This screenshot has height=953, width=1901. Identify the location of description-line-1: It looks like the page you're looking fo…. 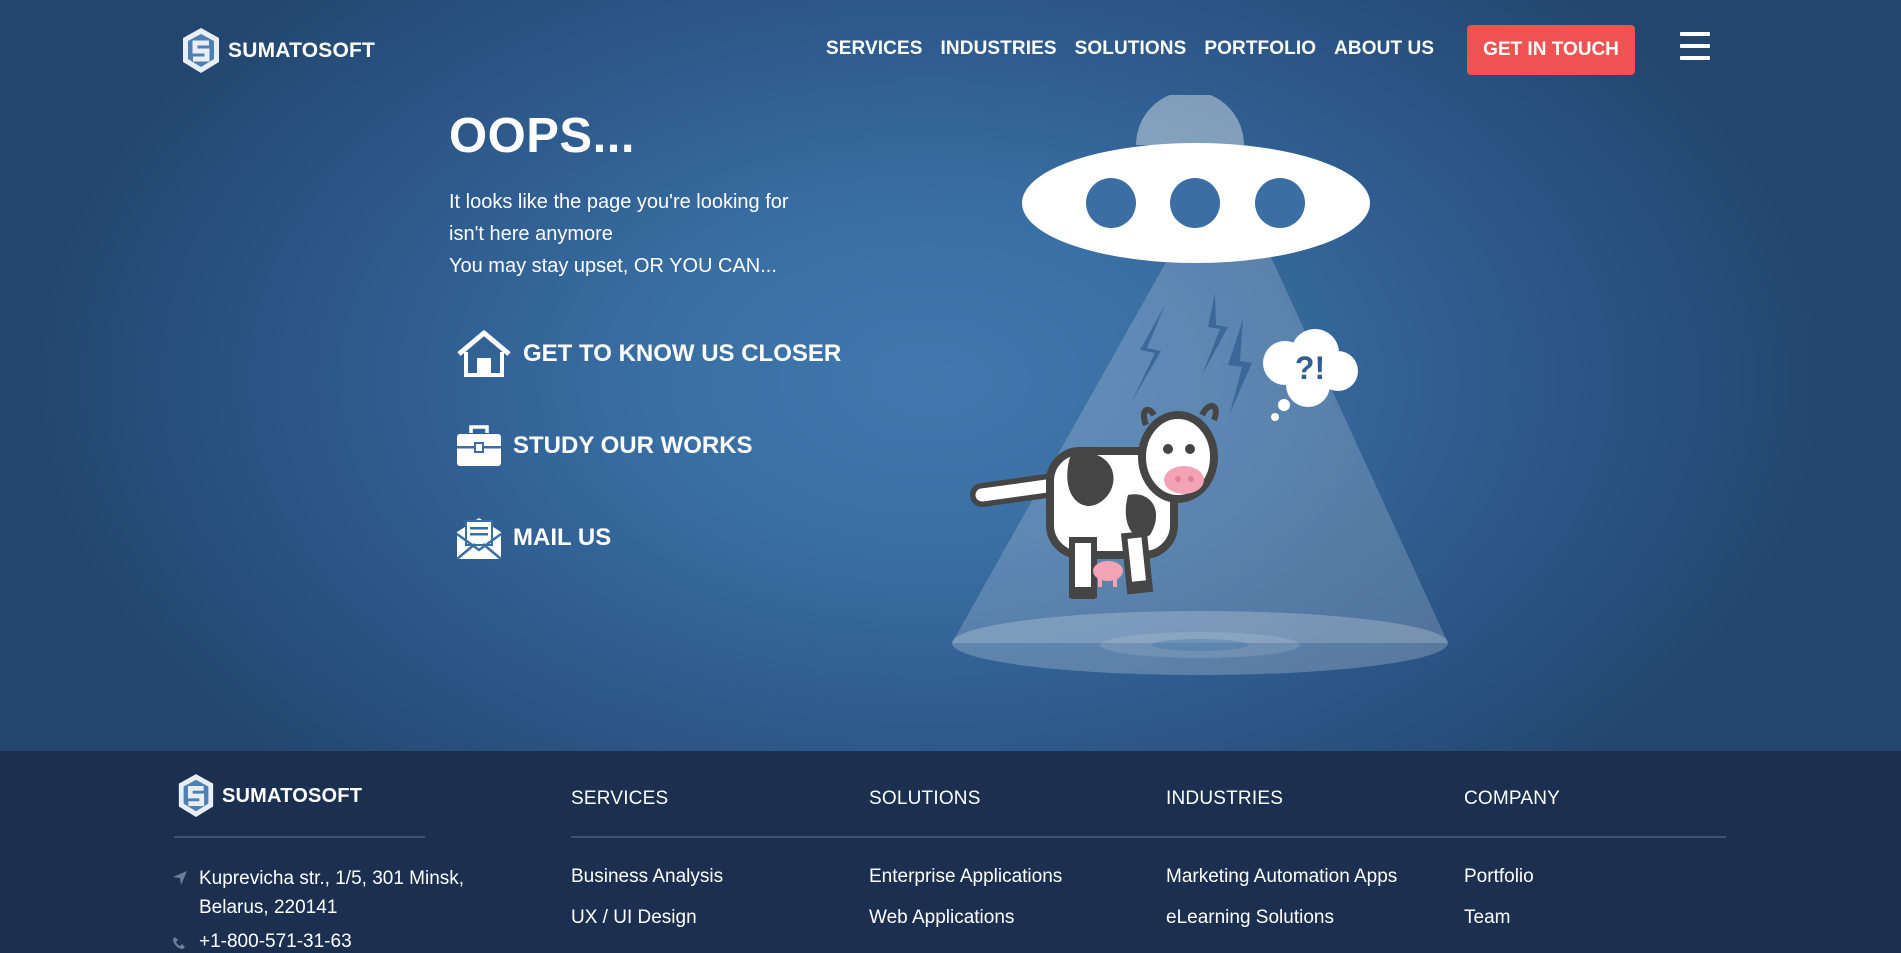
(619, 202).